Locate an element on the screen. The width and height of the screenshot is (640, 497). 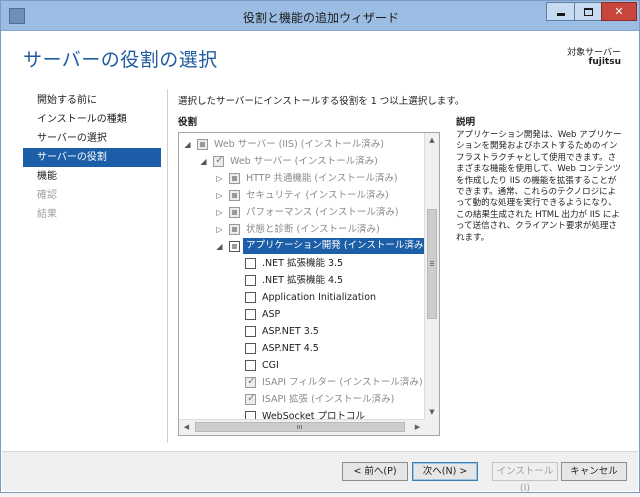
role-label: Web サーバー (インストール済み) is located at coordinates (304, 161).